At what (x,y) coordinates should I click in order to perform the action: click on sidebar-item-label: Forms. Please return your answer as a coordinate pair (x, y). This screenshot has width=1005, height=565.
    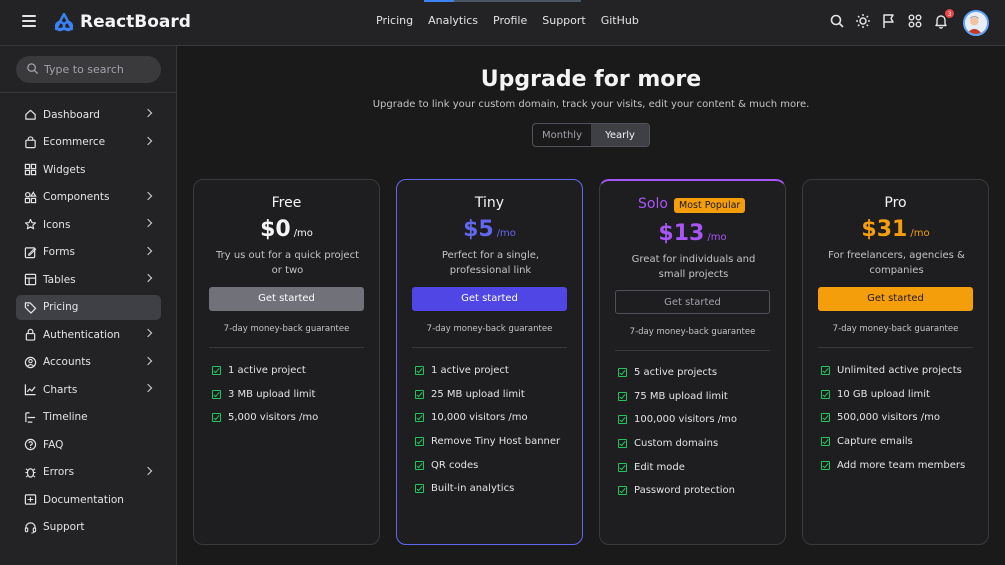
    Looking at the image, I should click on (59, 252).